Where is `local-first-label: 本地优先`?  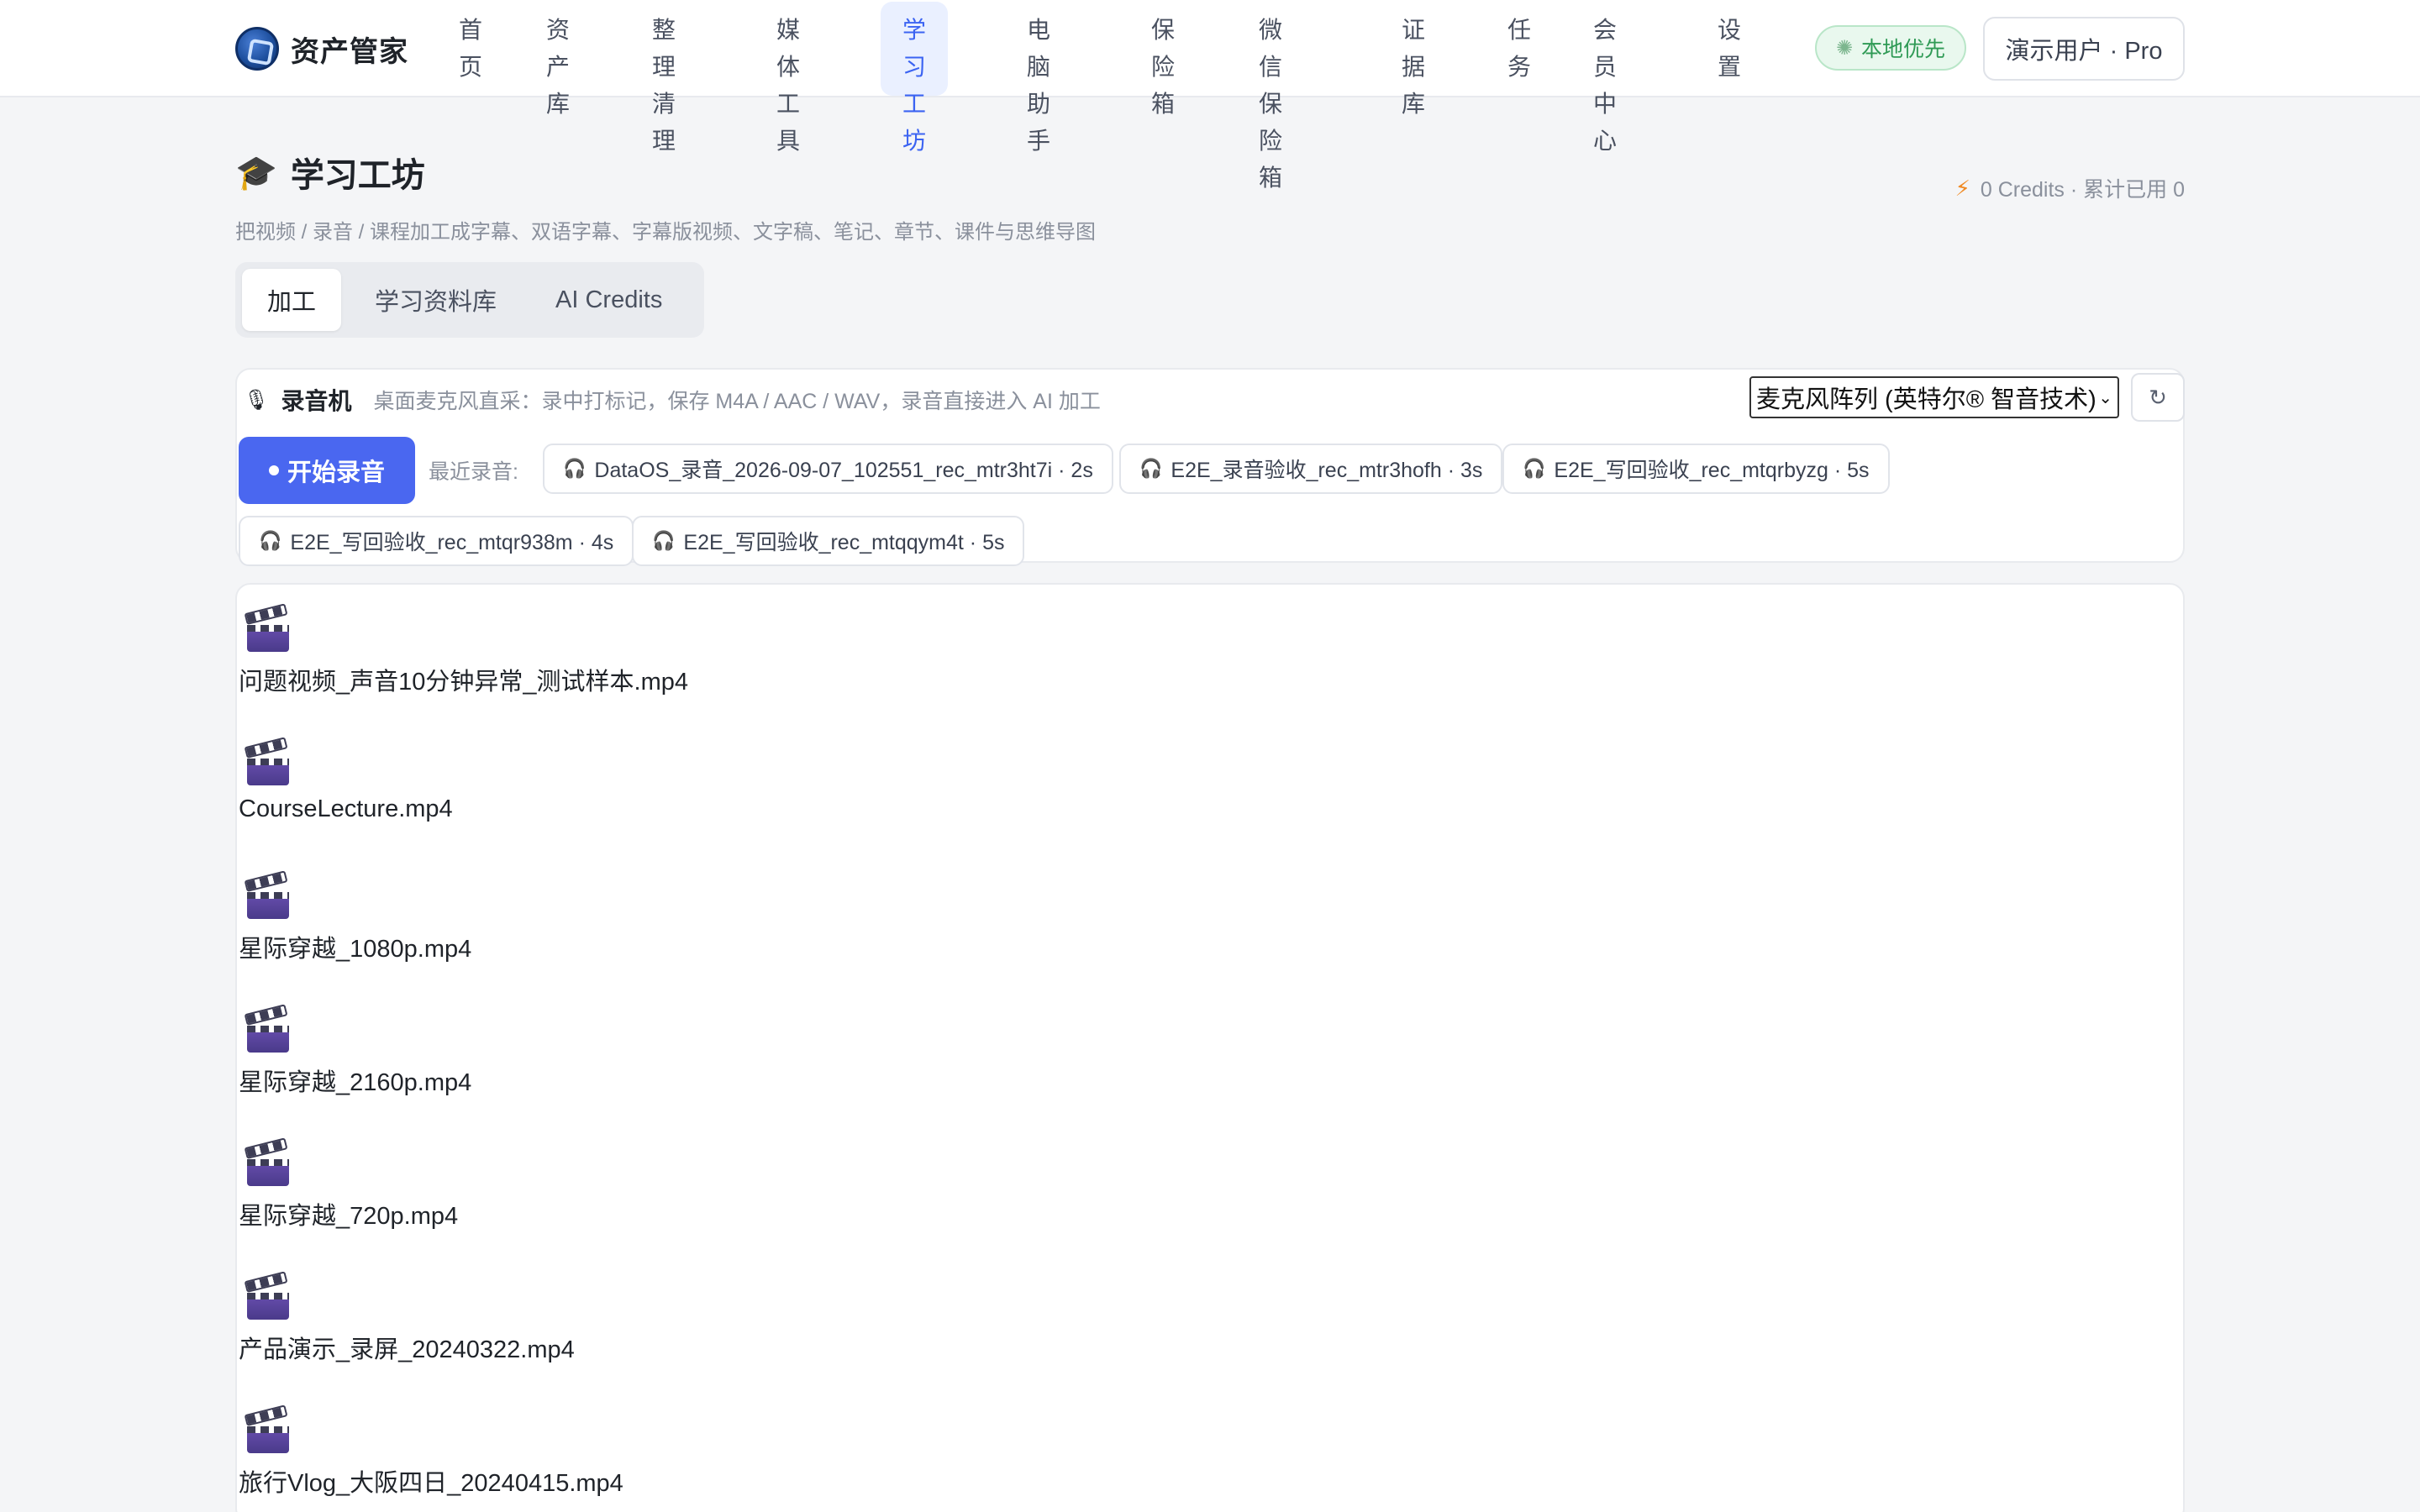 local-first-label: 本地优先 is located at coordinates (1904, 49).